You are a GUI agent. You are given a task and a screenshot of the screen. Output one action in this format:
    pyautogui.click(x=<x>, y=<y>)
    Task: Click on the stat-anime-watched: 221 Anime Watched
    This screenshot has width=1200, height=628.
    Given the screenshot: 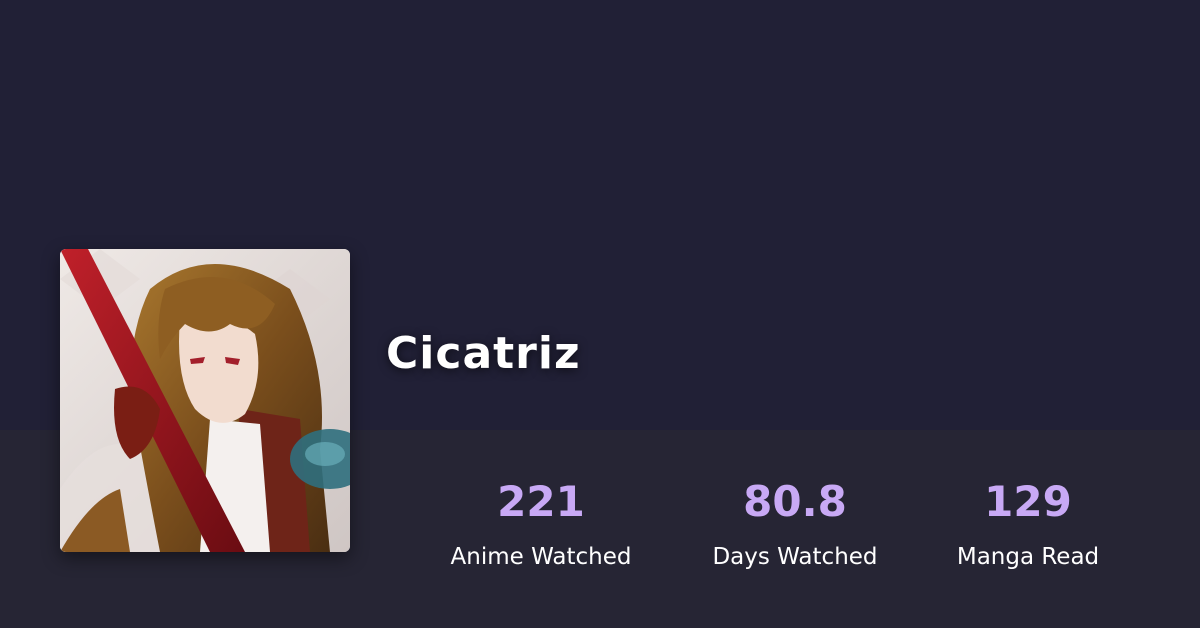 What is the action you would take?
    pyautogui.click(x=541, y=524)
    